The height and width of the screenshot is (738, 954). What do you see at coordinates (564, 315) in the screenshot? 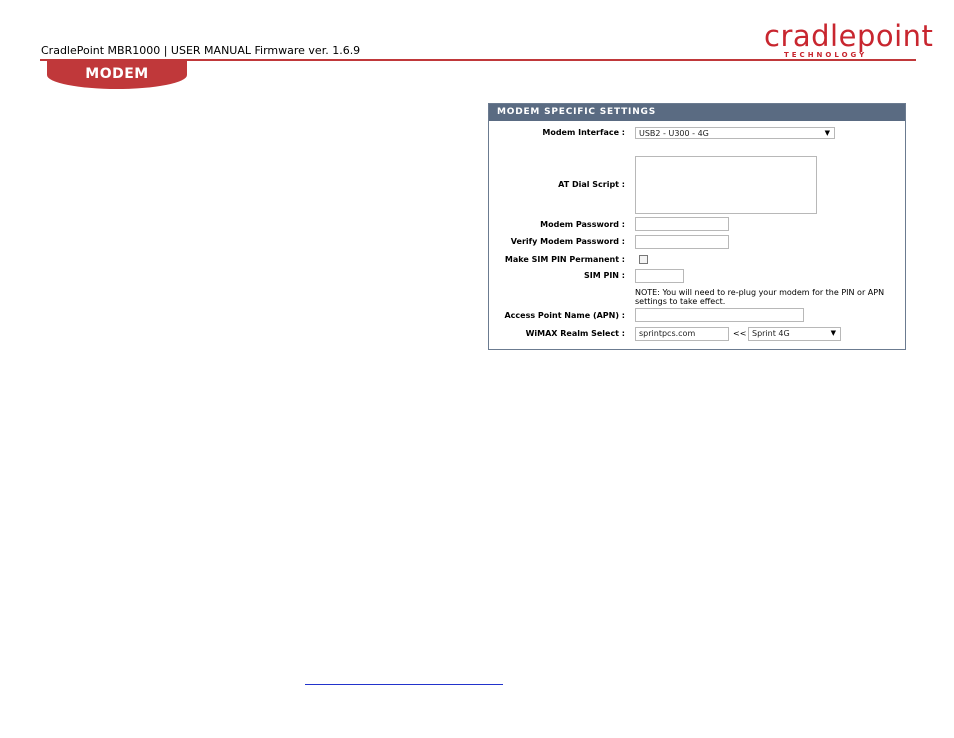
I see `apn-label: Access Point Name (APN) :` at bounding box center [564, 315].